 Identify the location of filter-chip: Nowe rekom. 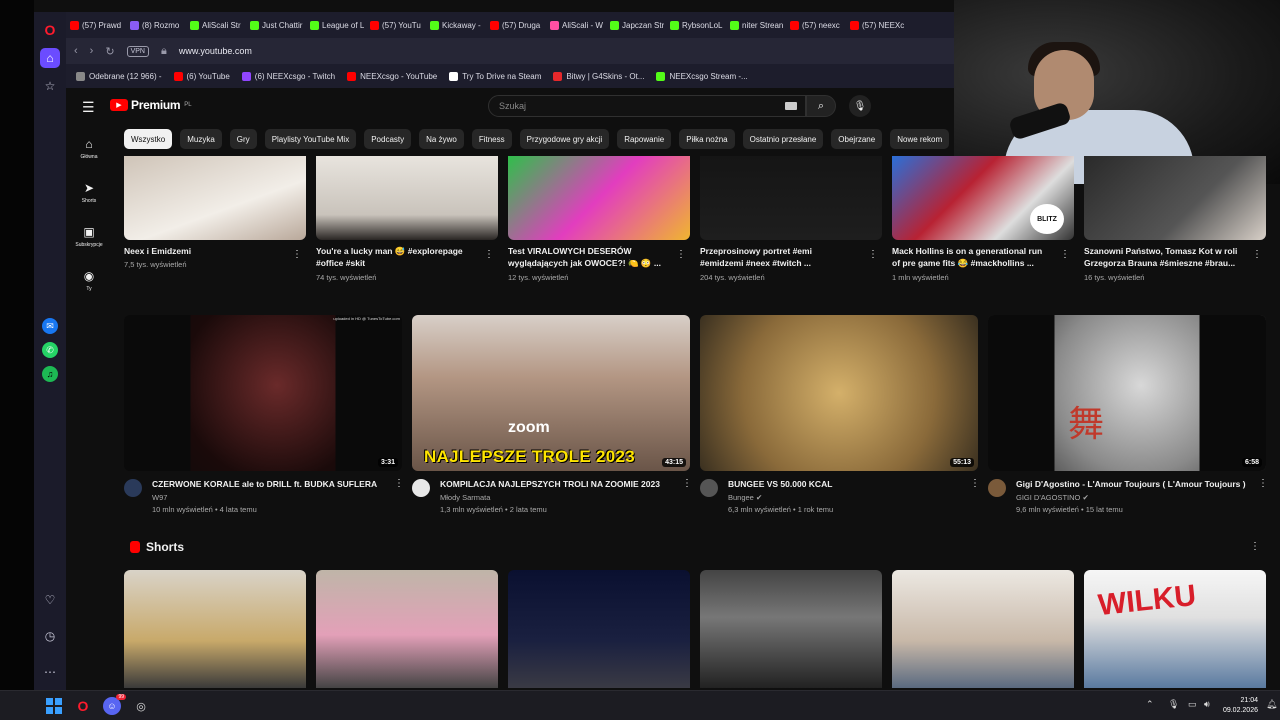
(920, 139).